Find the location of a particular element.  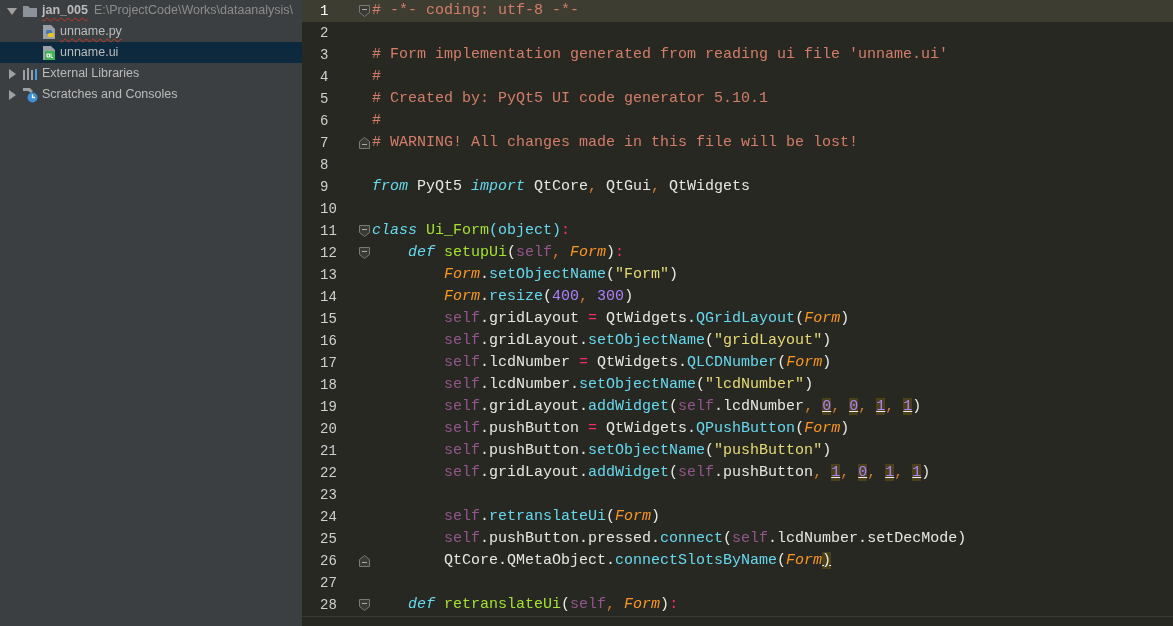

item-label: External Libraries is located at coordinates (91, 74).